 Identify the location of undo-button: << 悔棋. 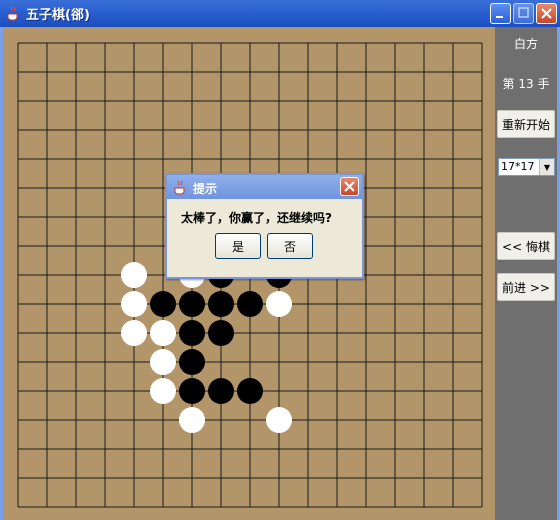
(526, 246).